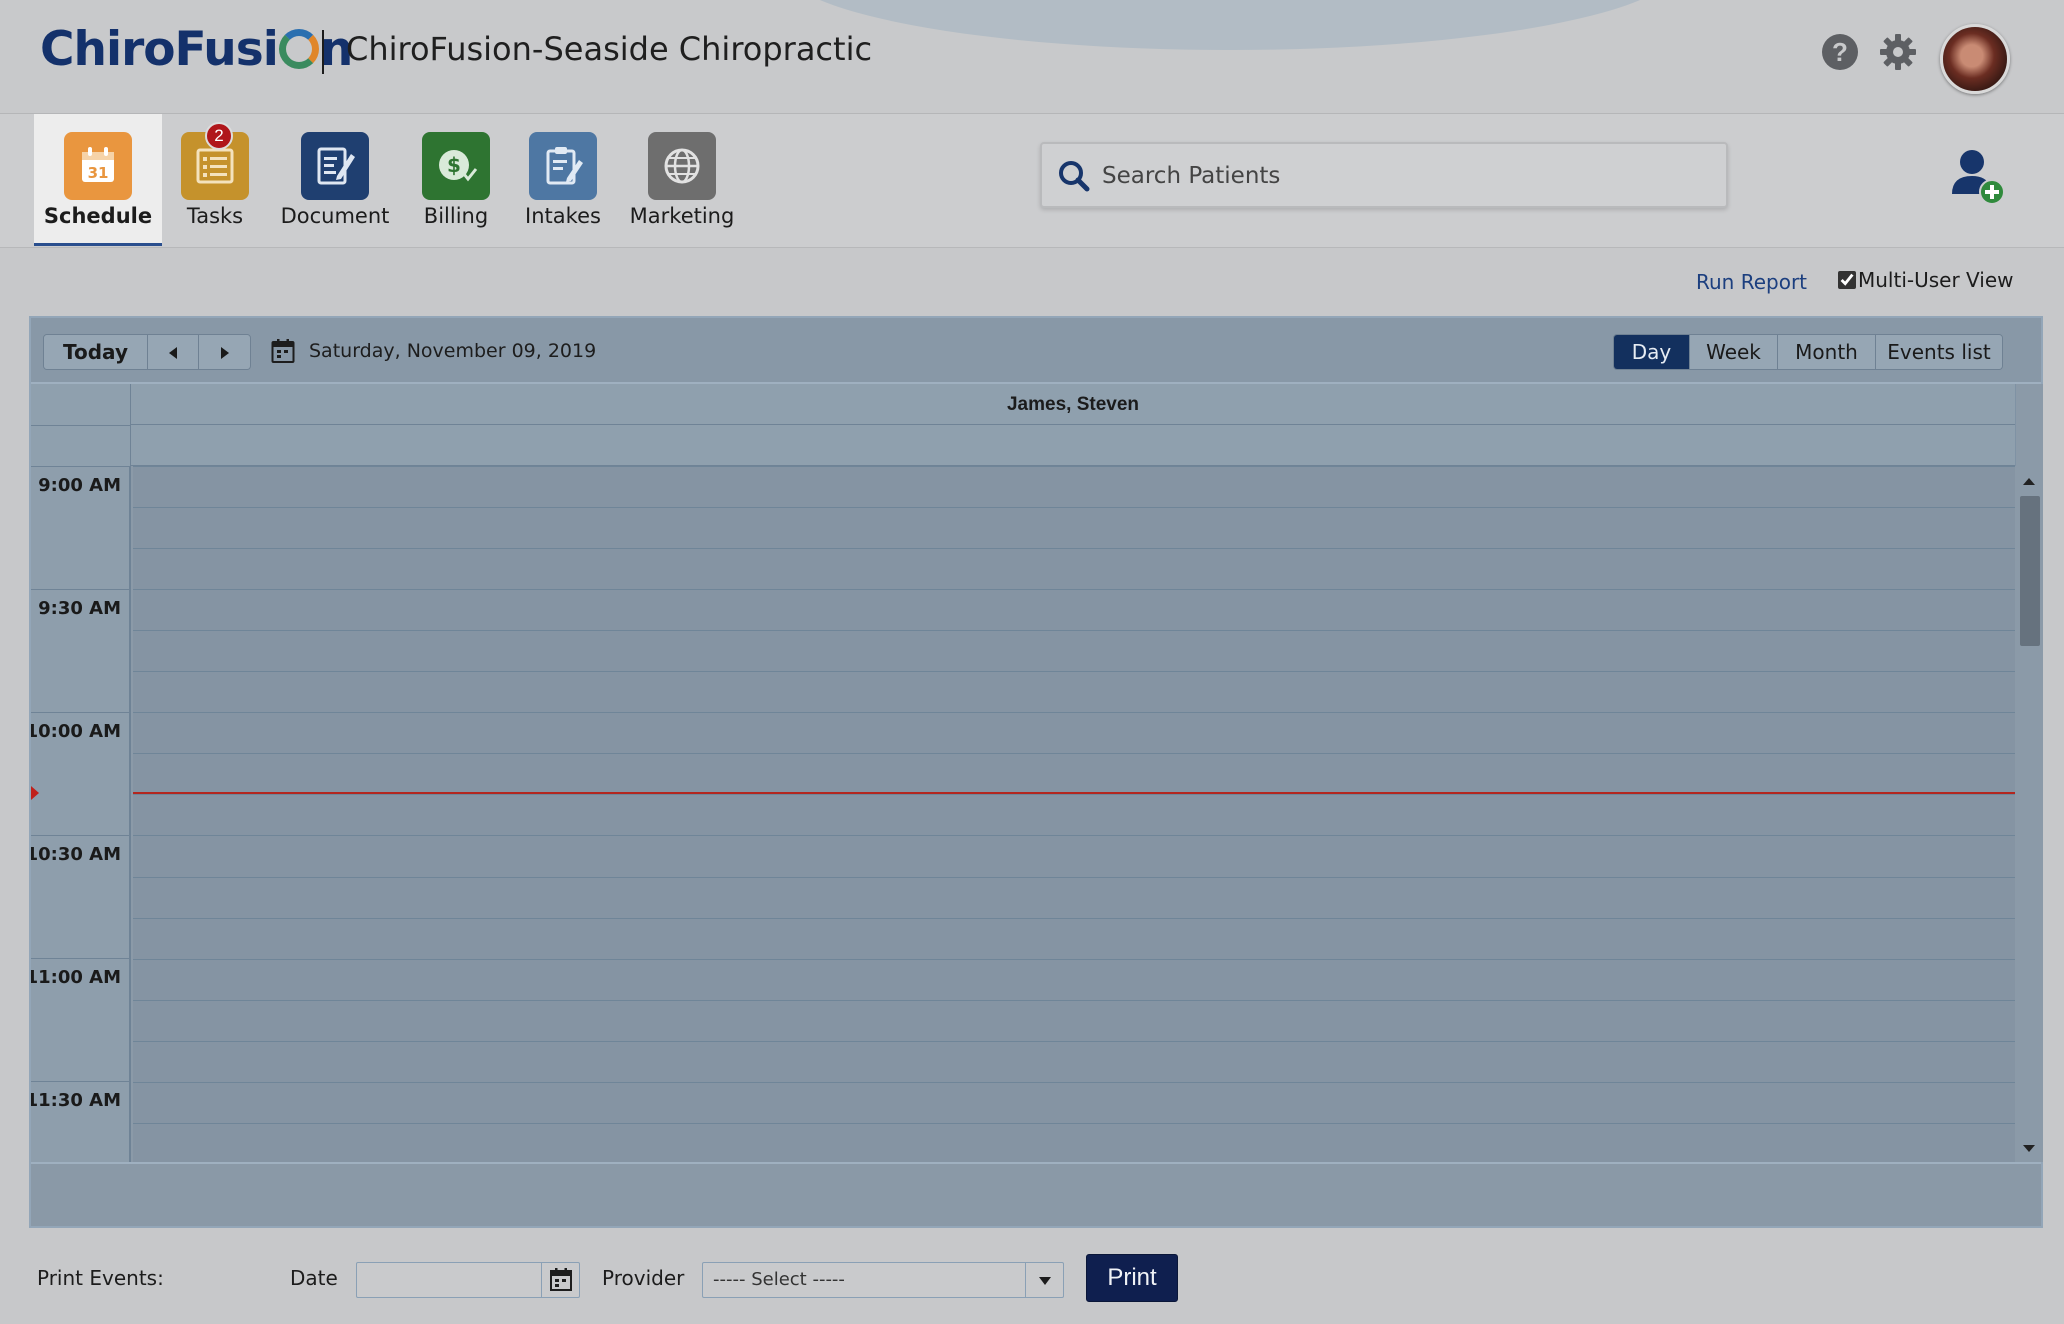 This screenshot has width=2064, height=1324. Describe the element at coordinates (1936, 280) in the screenshot. I see `multi-user-view-label: Multi-User View` at that location.